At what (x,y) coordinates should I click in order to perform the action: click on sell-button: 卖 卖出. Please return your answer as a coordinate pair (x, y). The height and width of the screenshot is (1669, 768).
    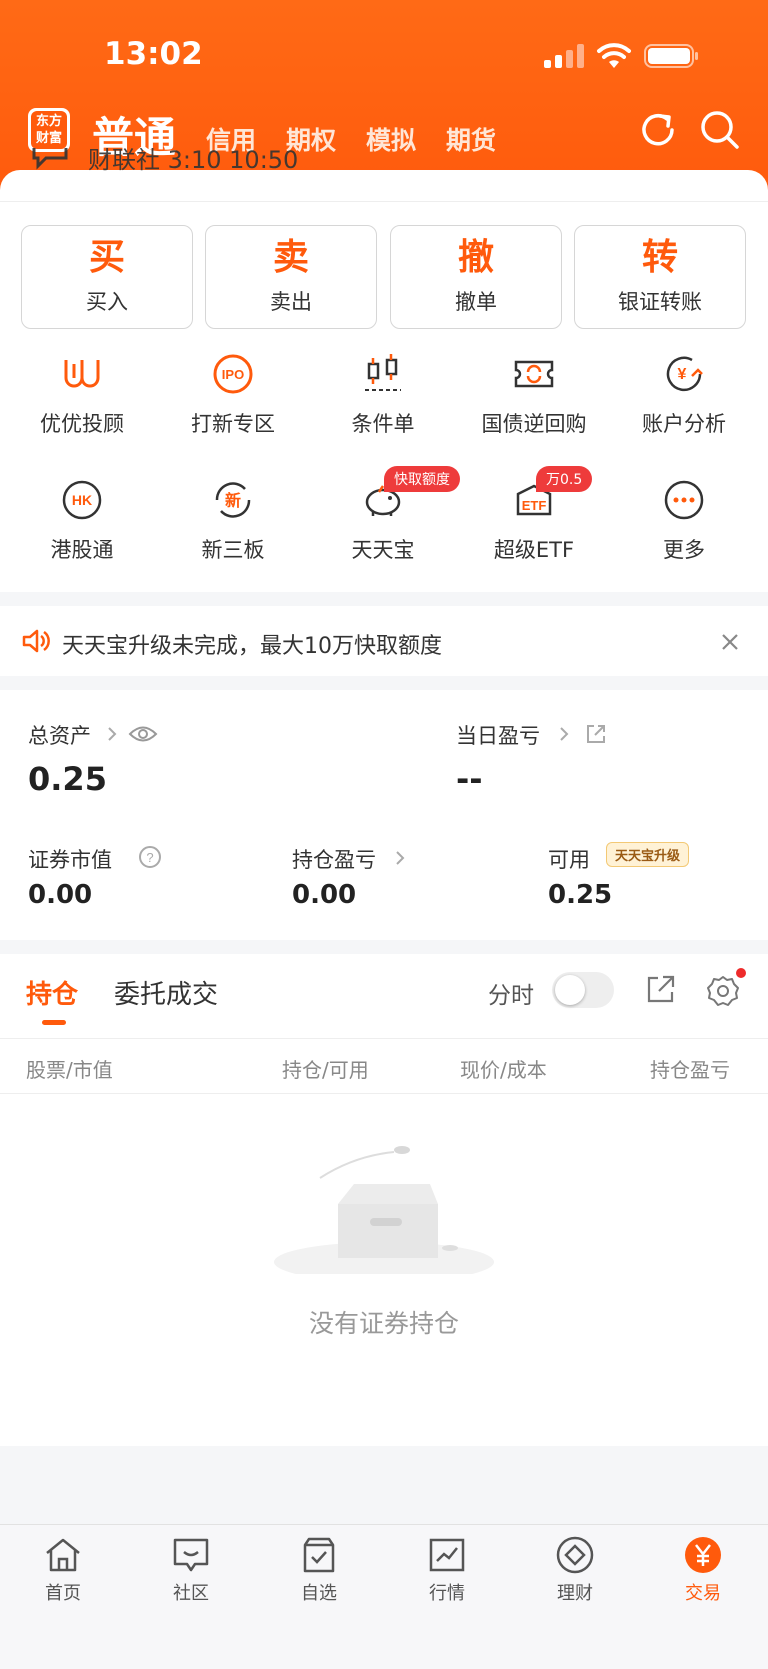
    Looking at the image, I should click on (291, 277).